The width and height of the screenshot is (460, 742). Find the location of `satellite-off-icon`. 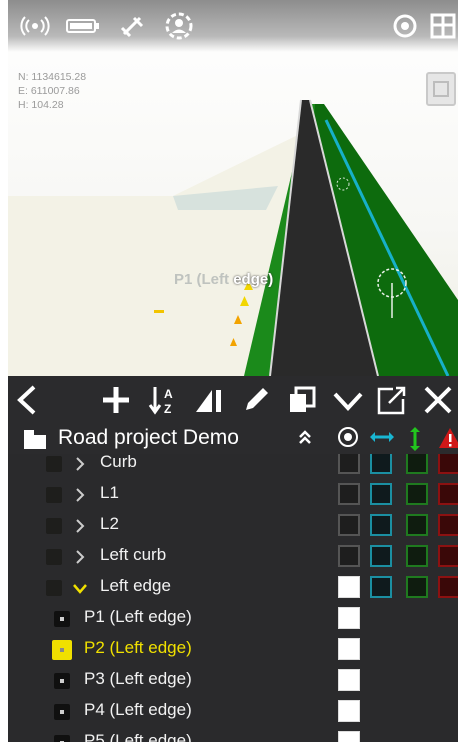

satellite-off-icon is located at coordinates (133, 26).